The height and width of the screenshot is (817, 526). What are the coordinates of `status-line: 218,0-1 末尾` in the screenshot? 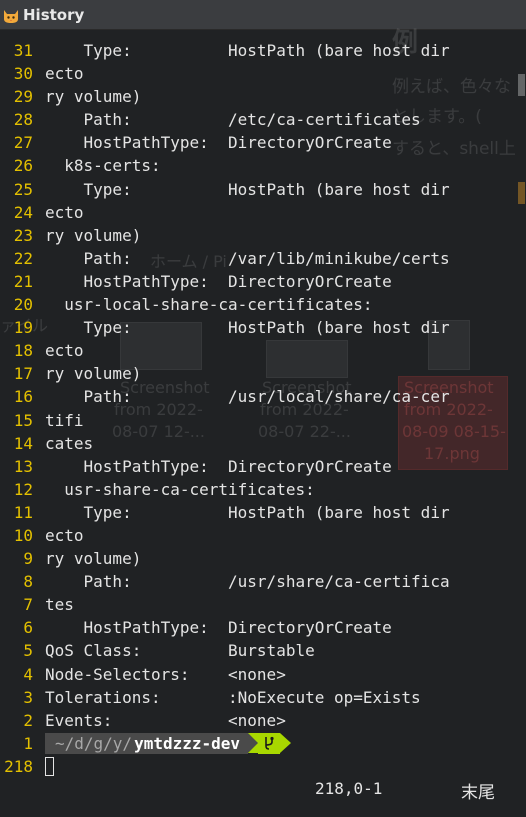 It's located at (263, 791).